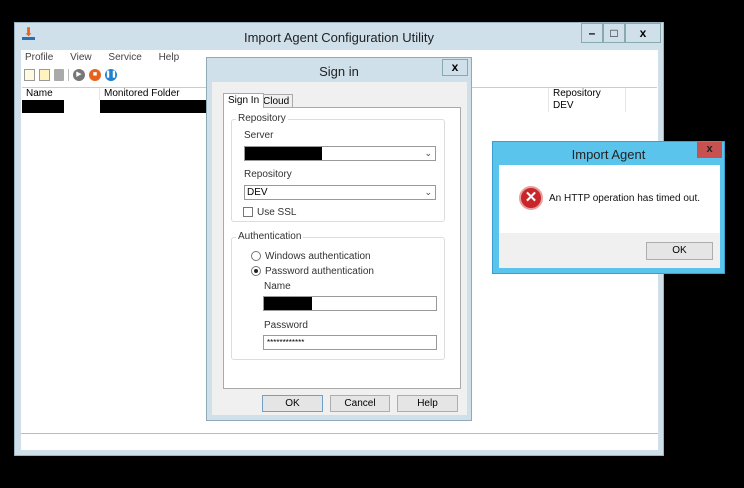 This screenshot has height=488, width=744. What do you see at coordinates (277, 286) in the screenshot?
I see `name-label: Name` at bounding box center [277, 286].